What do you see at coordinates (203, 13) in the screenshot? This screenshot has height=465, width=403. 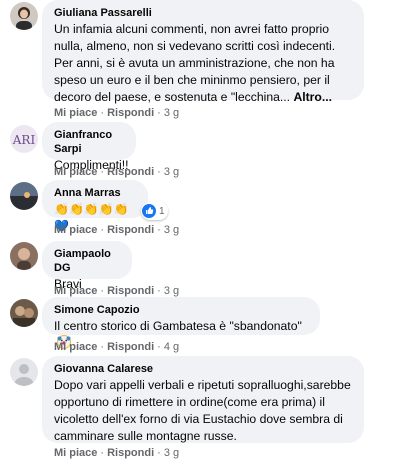 I see `comment-author: Giuliana Passarelli` at bounding box center [203, 13].